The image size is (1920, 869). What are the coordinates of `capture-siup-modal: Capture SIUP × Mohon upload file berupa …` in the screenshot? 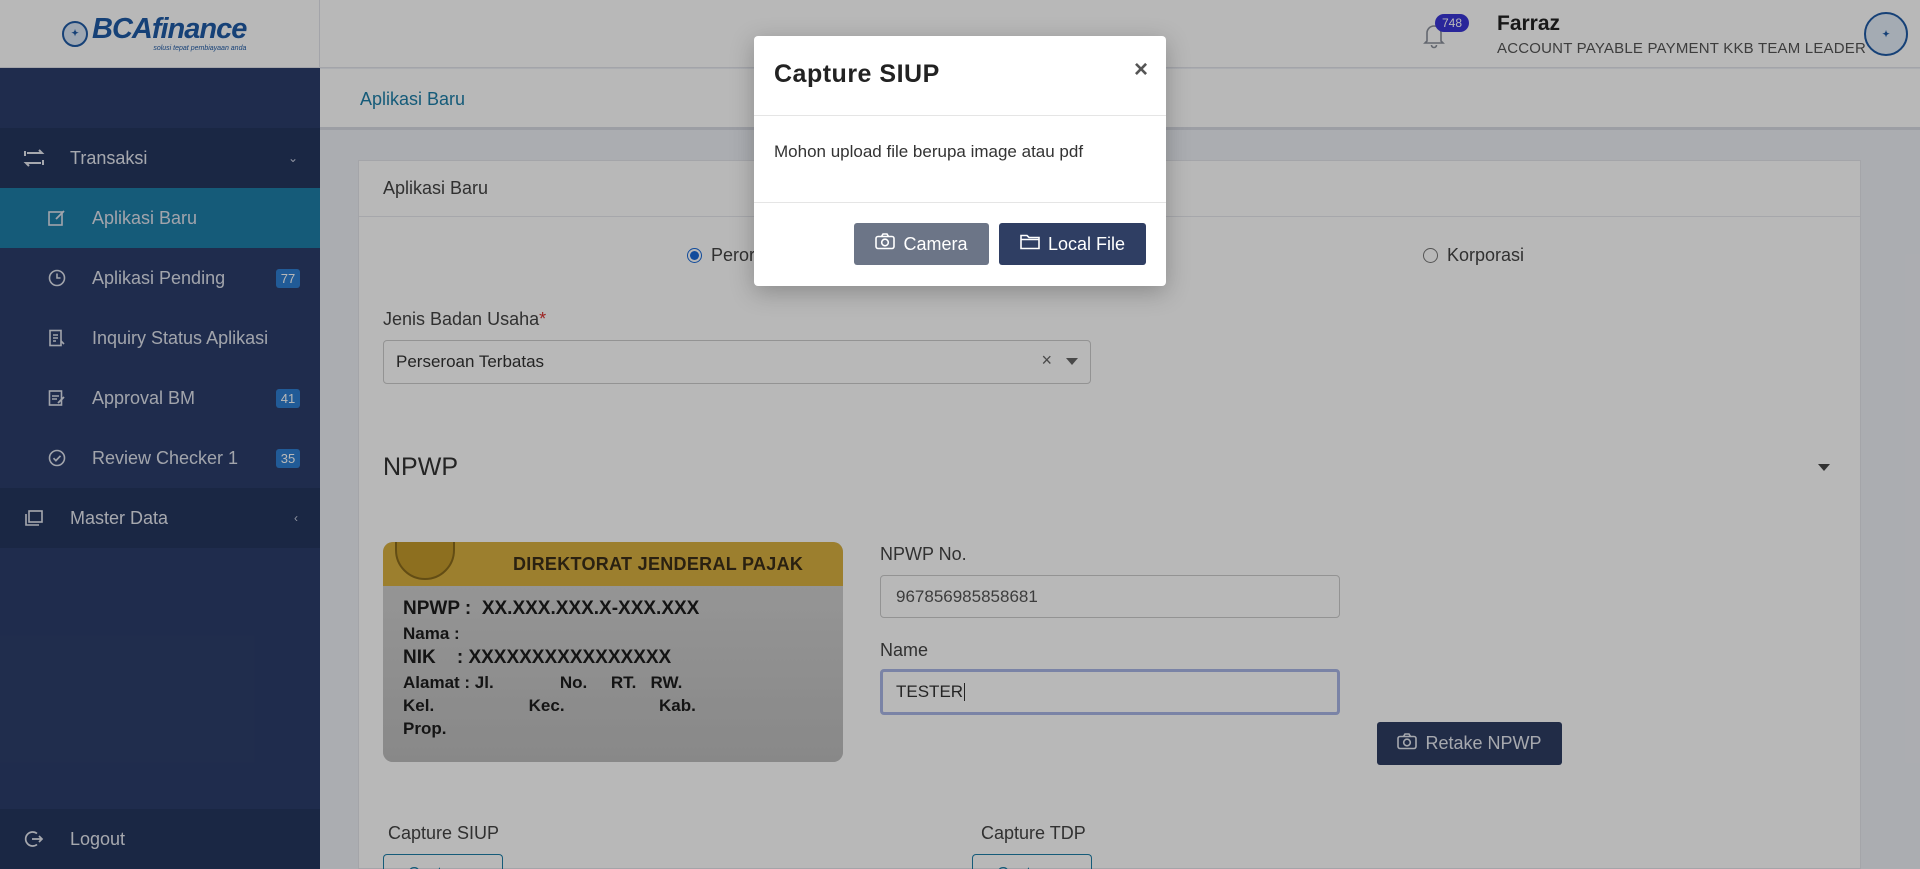 It's located at (960, 161).